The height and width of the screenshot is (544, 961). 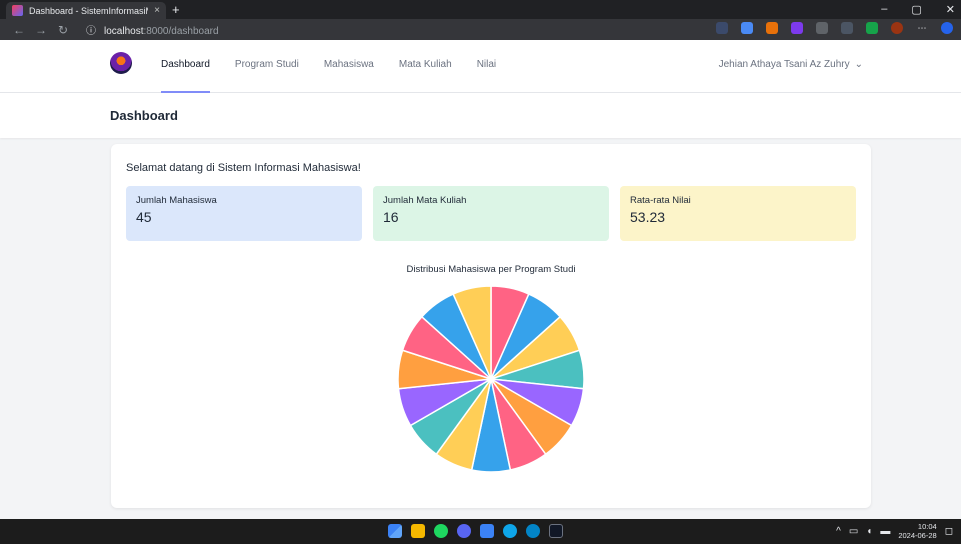 I want to click on chevron-down-icon: ⌄, so click(x=858, y=64).